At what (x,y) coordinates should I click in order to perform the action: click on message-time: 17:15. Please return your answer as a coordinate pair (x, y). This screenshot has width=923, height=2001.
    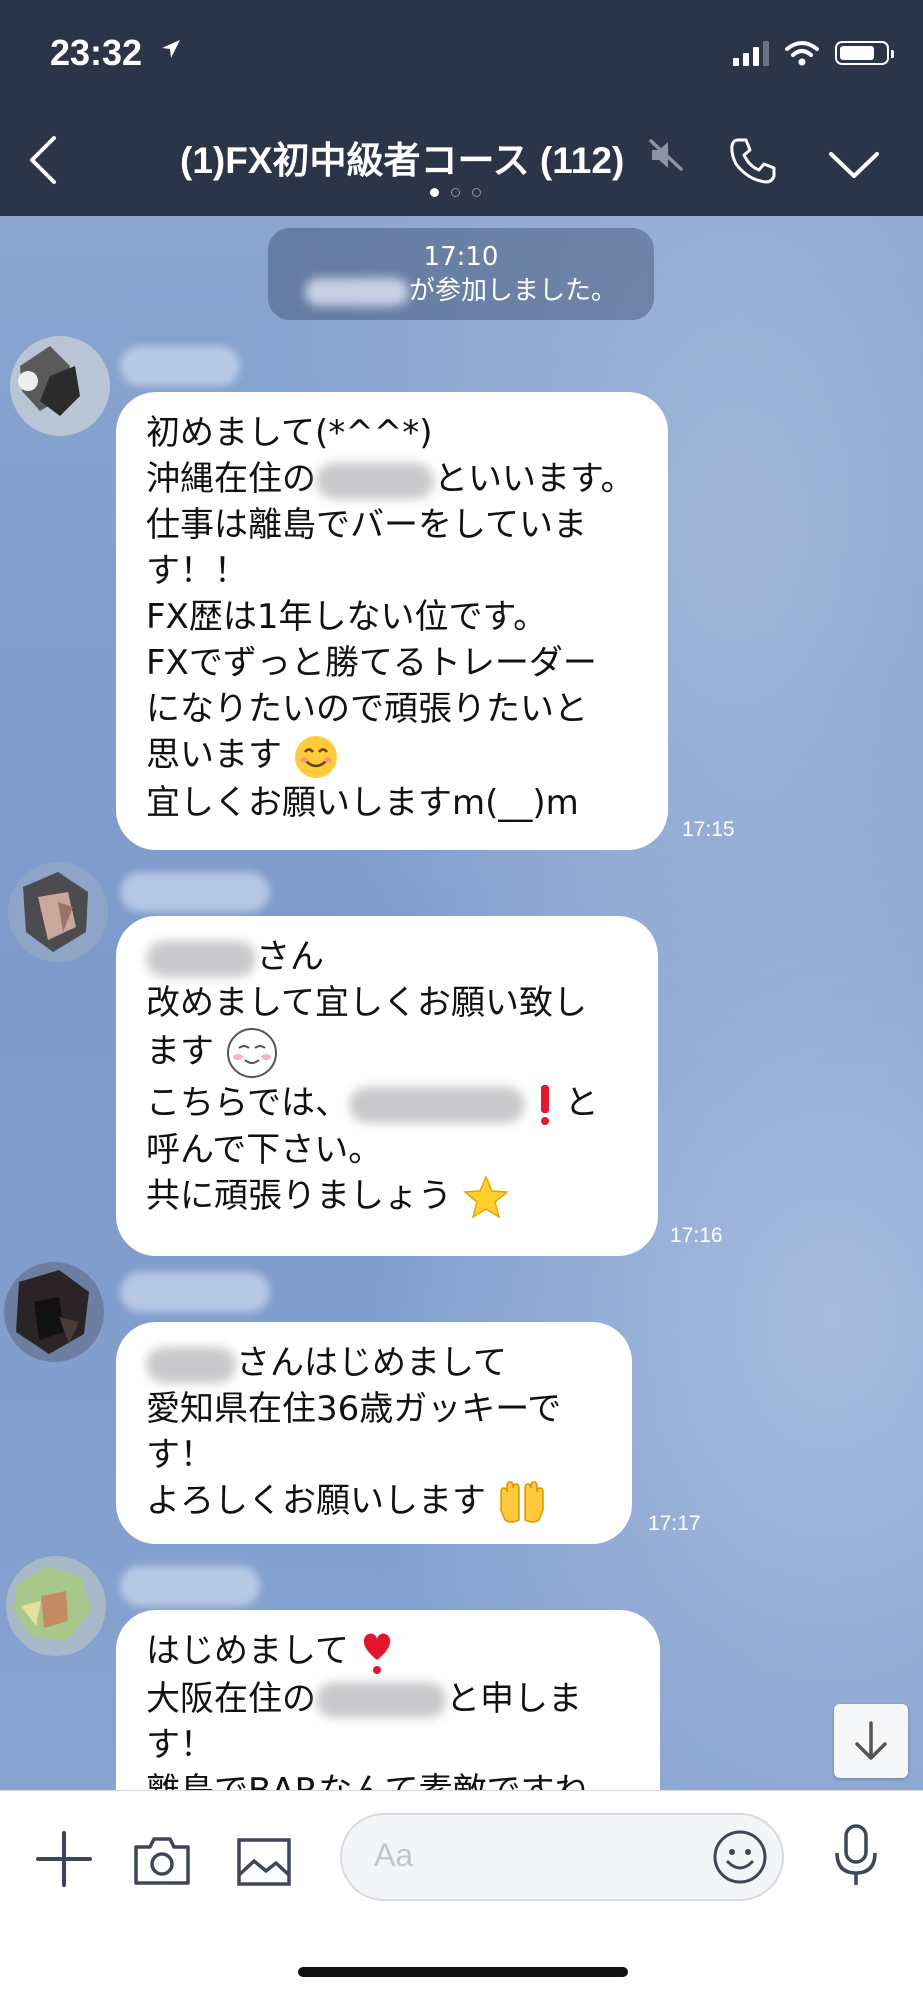
    Looking at the image, I should click on (708, 829).